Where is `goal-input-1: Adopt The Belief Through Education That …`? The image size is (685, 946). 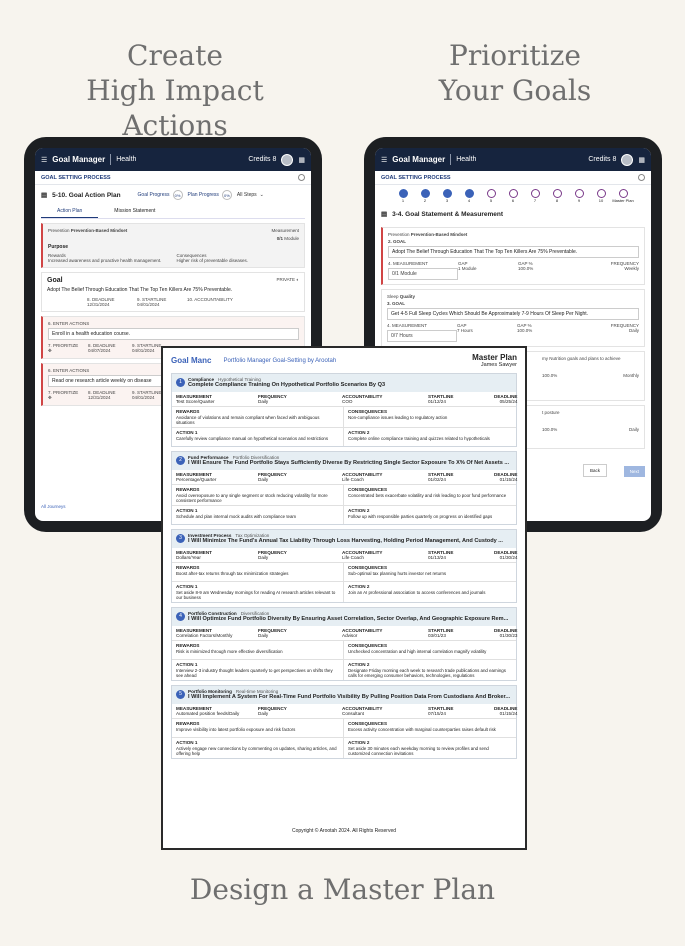
goal-input-1: Adopt The Belief Through Education That … is located at coordinates (513, 252).